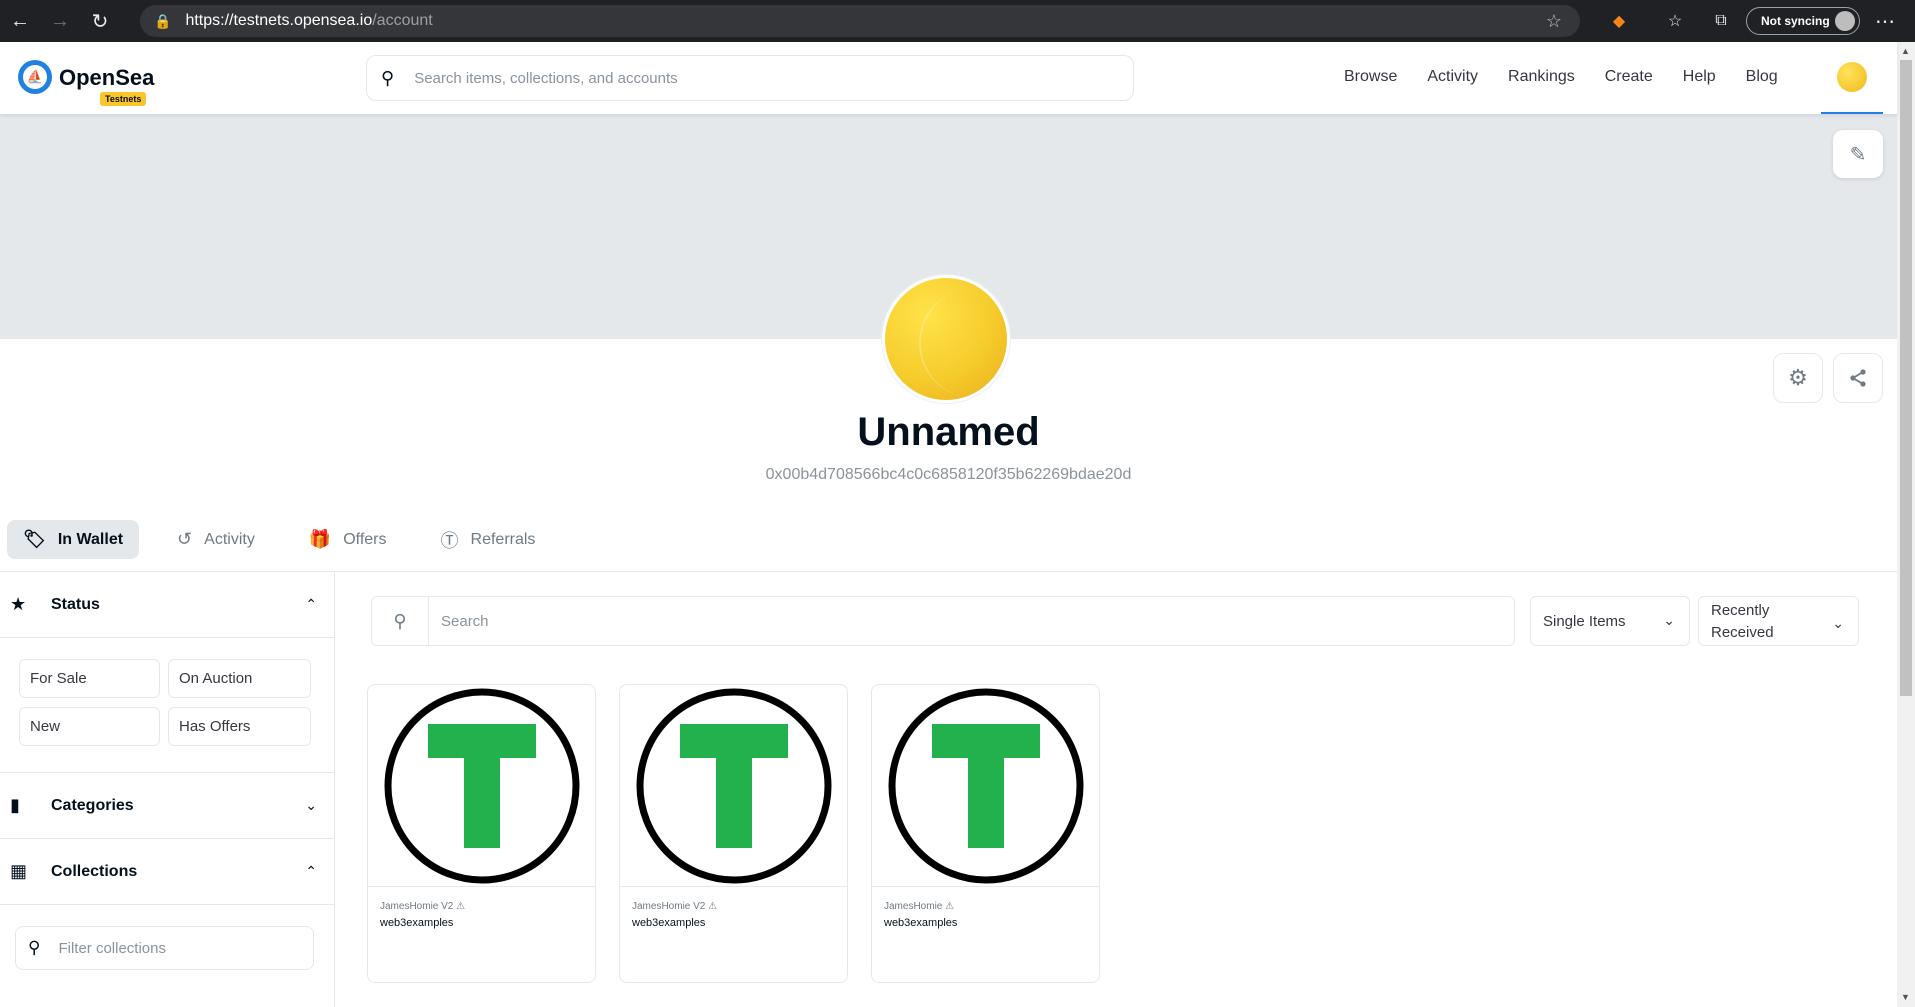 Image resolution: width=1915 pixels, height=1007 pixels. I want to click on filter-on-auction: On Auction, so click(239, 678).